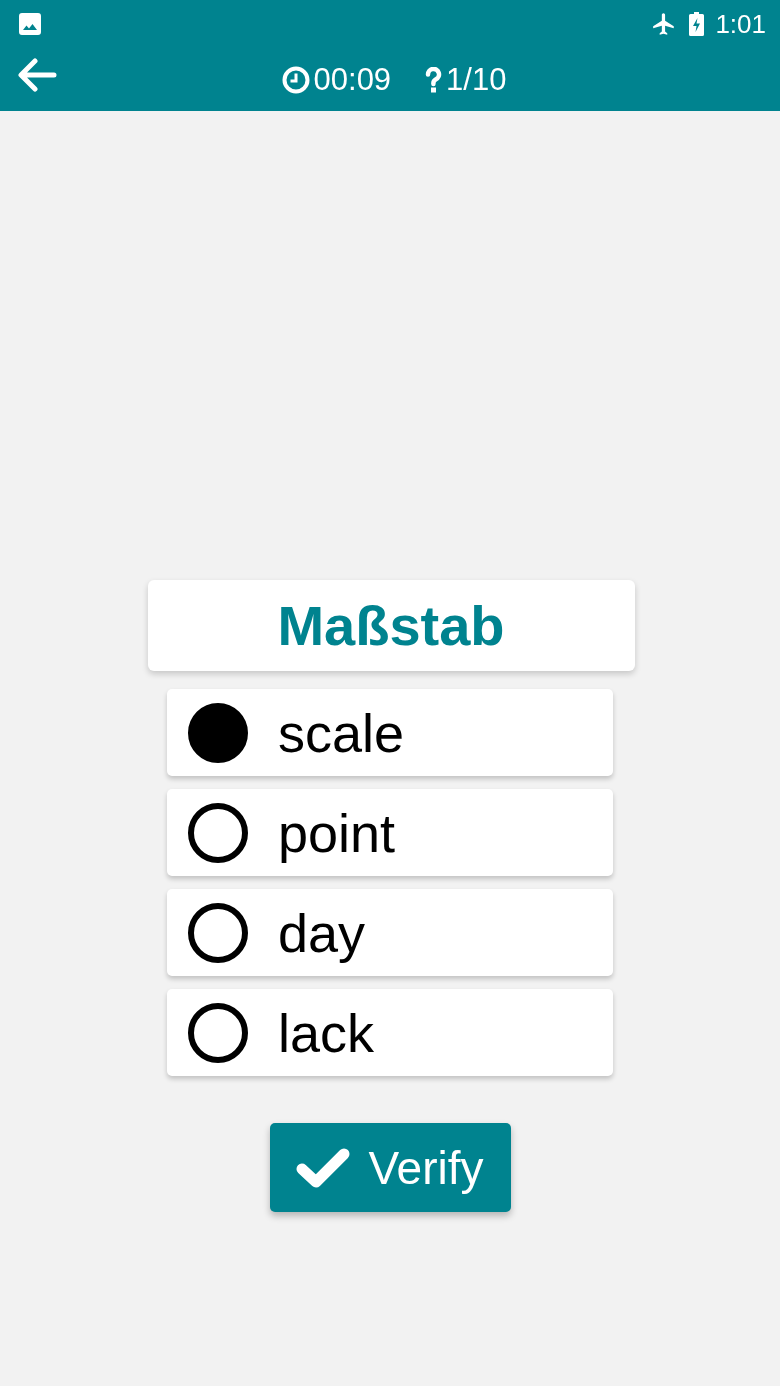 This screenshot has height=1386, width=780. What do you see at coordinates (295, 79) in the screenshot?
I see `clock-icon` at bounding box center [295, 79].